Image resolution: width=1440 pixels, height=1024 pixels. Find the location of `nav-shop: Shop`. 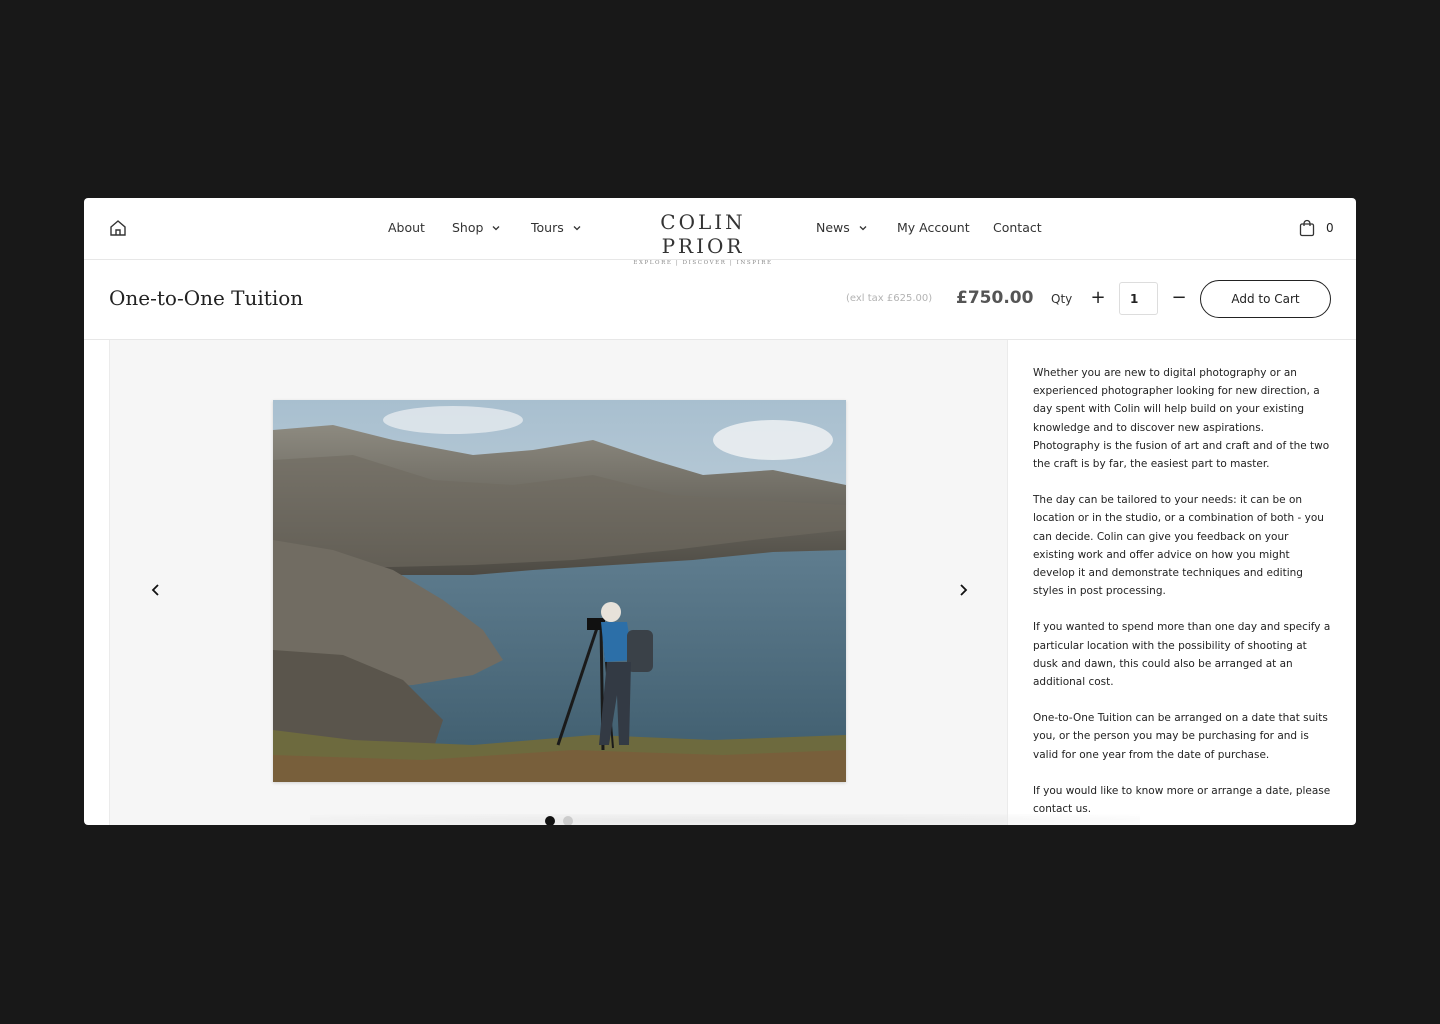

nav-shop: Shop is located at coordinates (476, 227).